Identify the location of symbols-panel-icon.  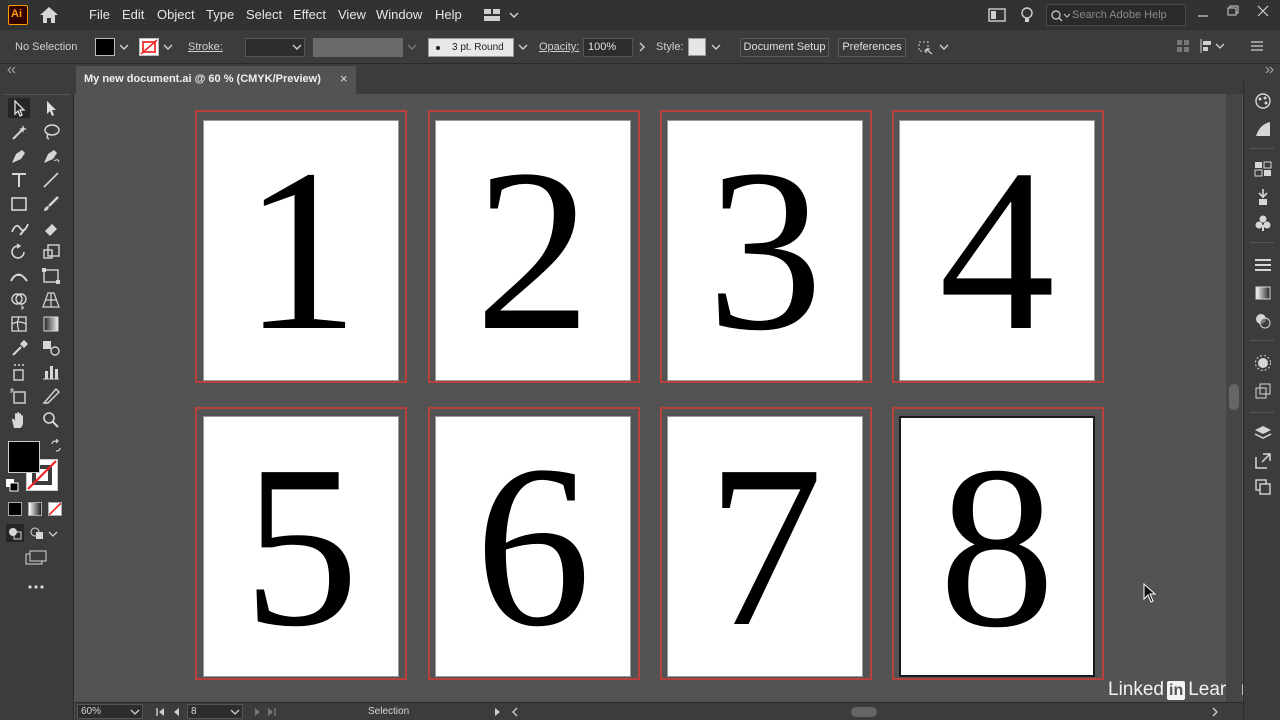
(1263, 223).